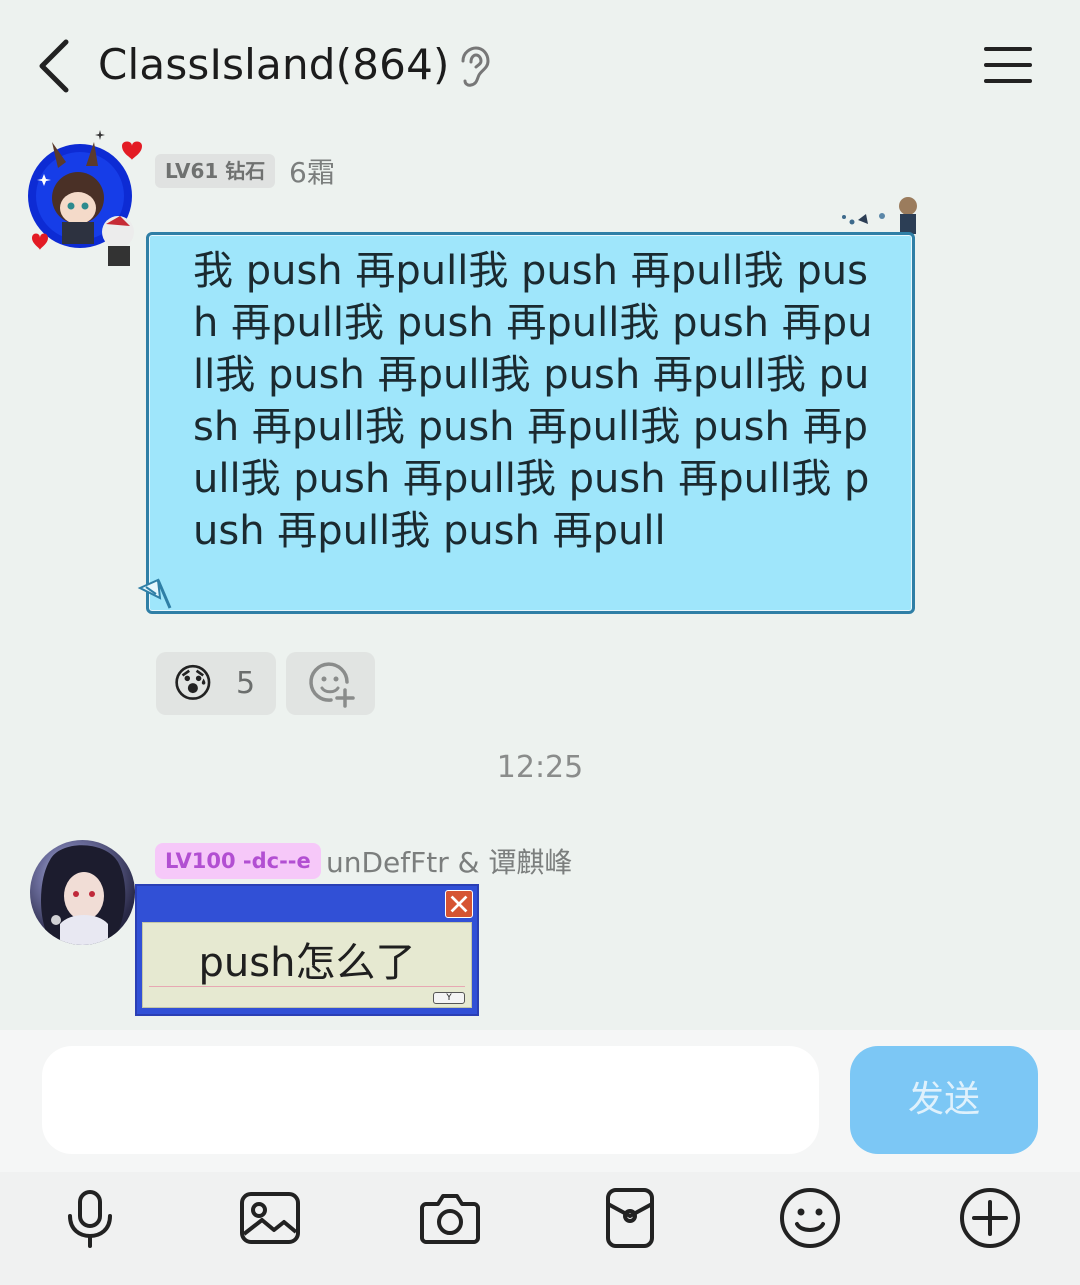 This screenshot has width=1080, height=1285. Describe the element at coordinates (540, 65) in the screenshot. I see `chat-header: ClassIsland(864)` at that location.